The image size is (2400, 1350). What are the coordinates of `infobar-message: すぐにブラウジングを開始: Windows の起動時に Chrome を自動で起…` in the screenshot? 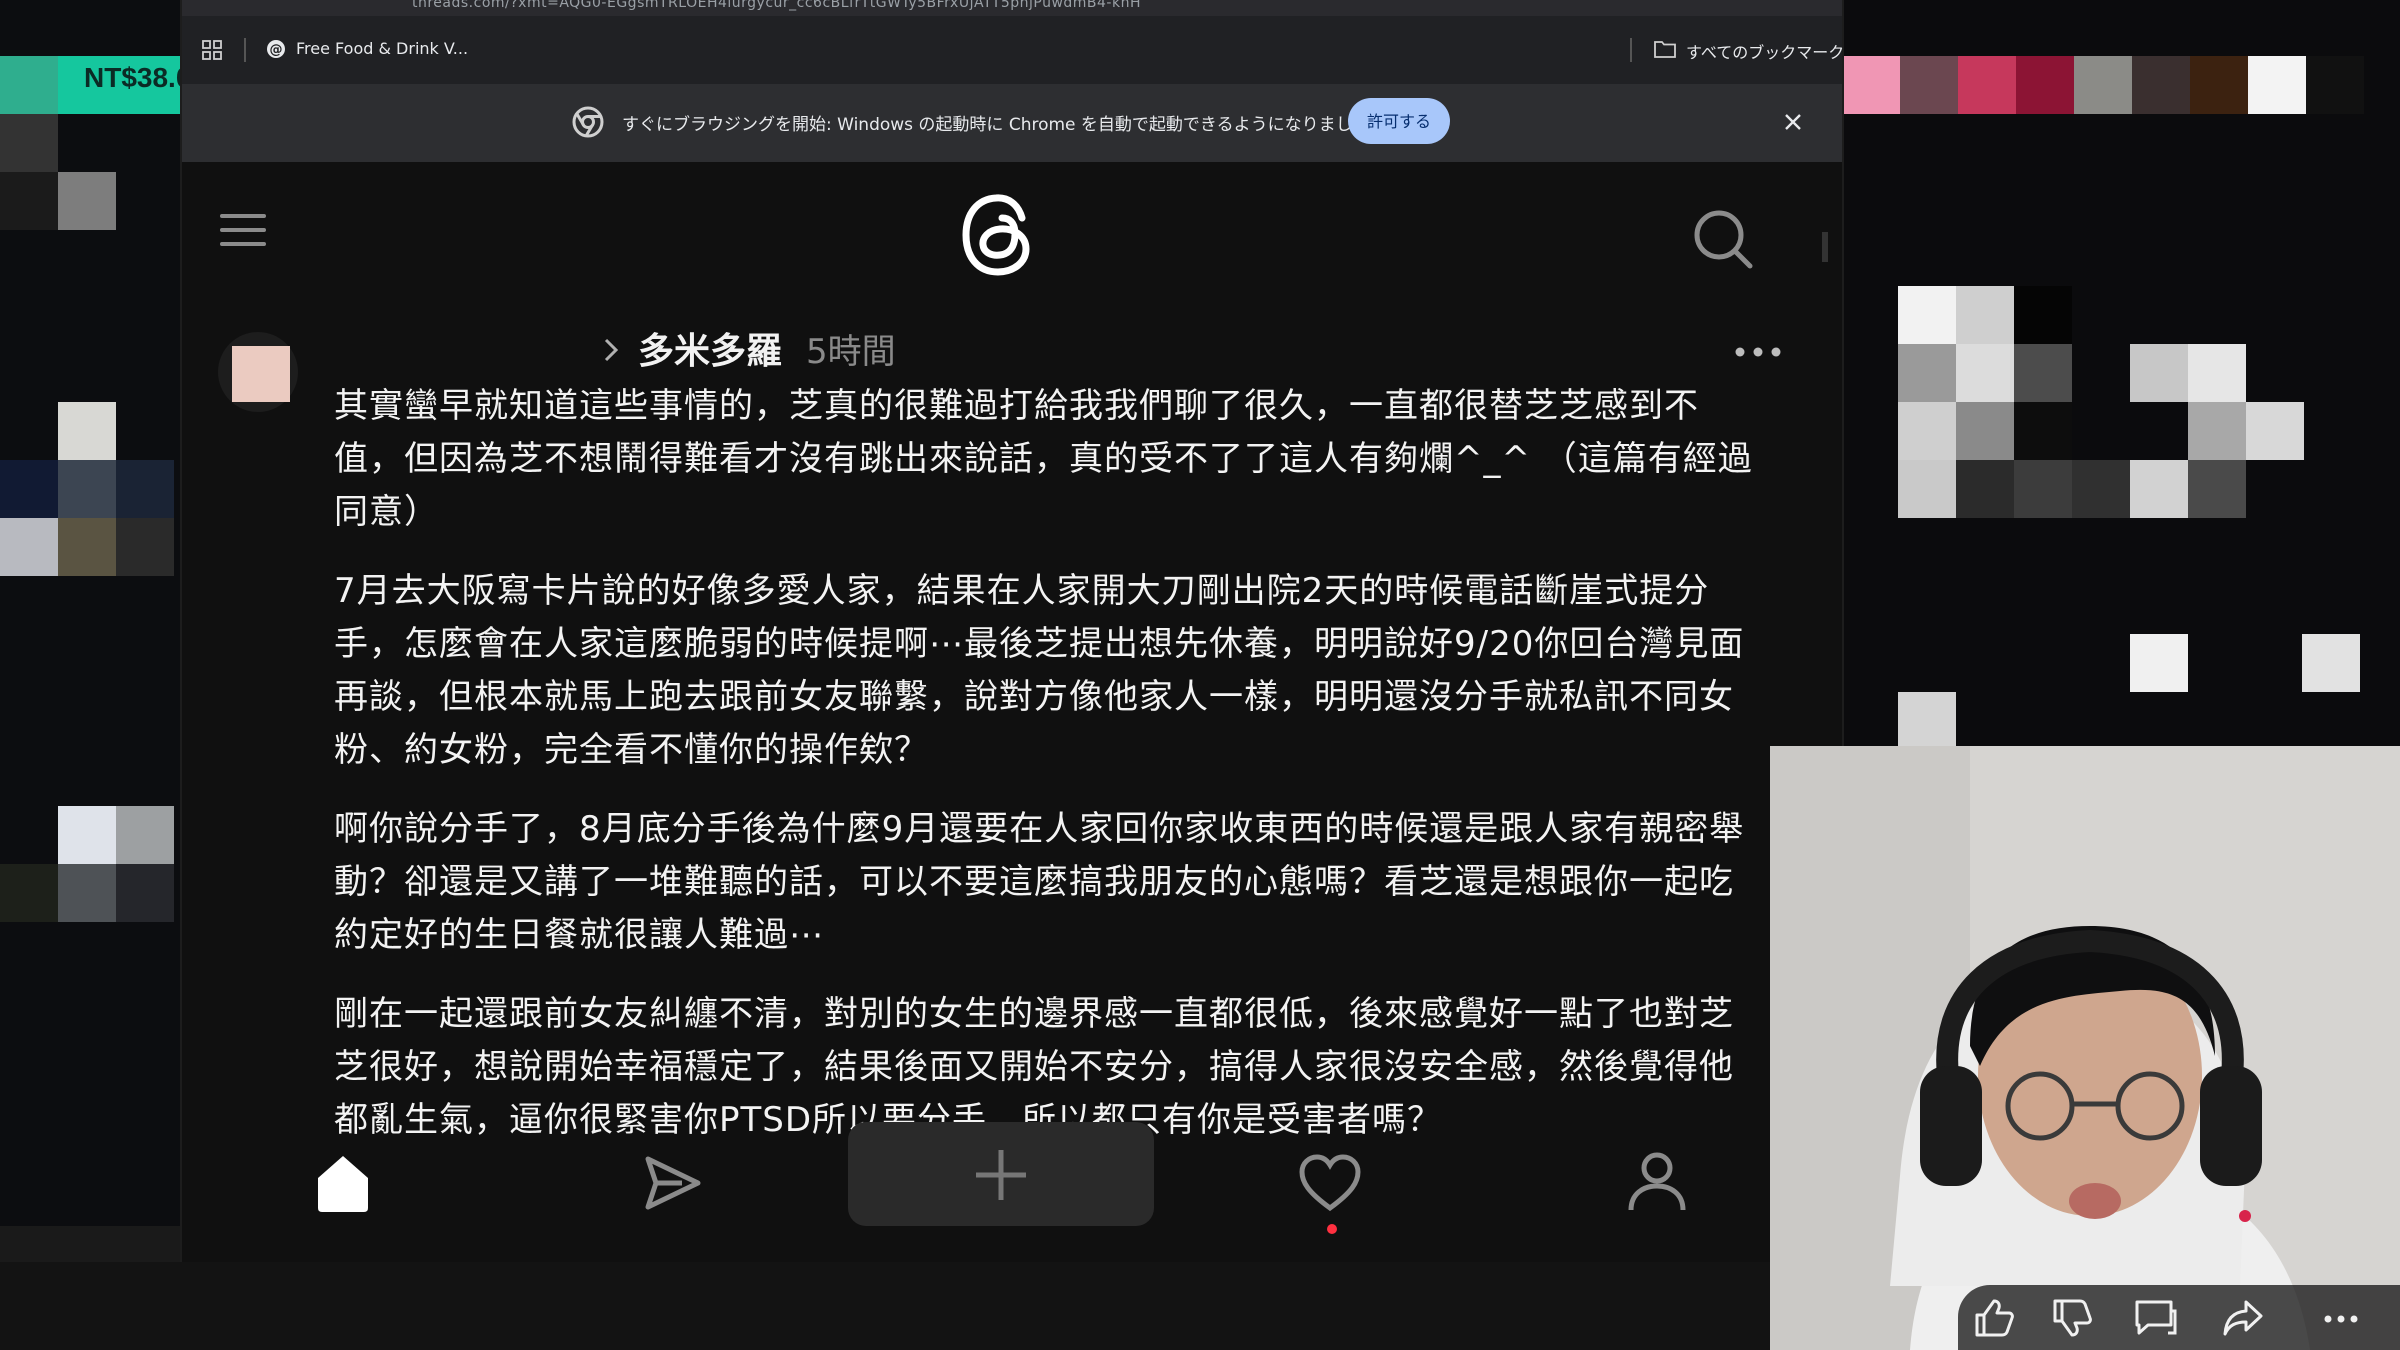 It's located at (1004, 125).